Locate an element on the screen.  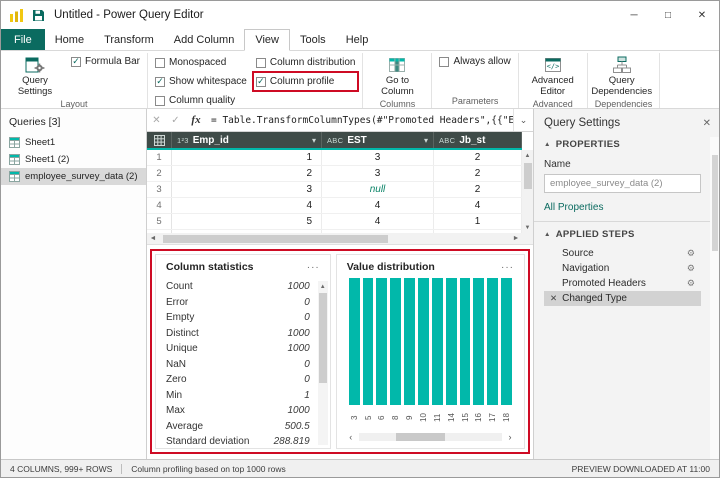
tab-view: View is located at coordinates (267, 40).